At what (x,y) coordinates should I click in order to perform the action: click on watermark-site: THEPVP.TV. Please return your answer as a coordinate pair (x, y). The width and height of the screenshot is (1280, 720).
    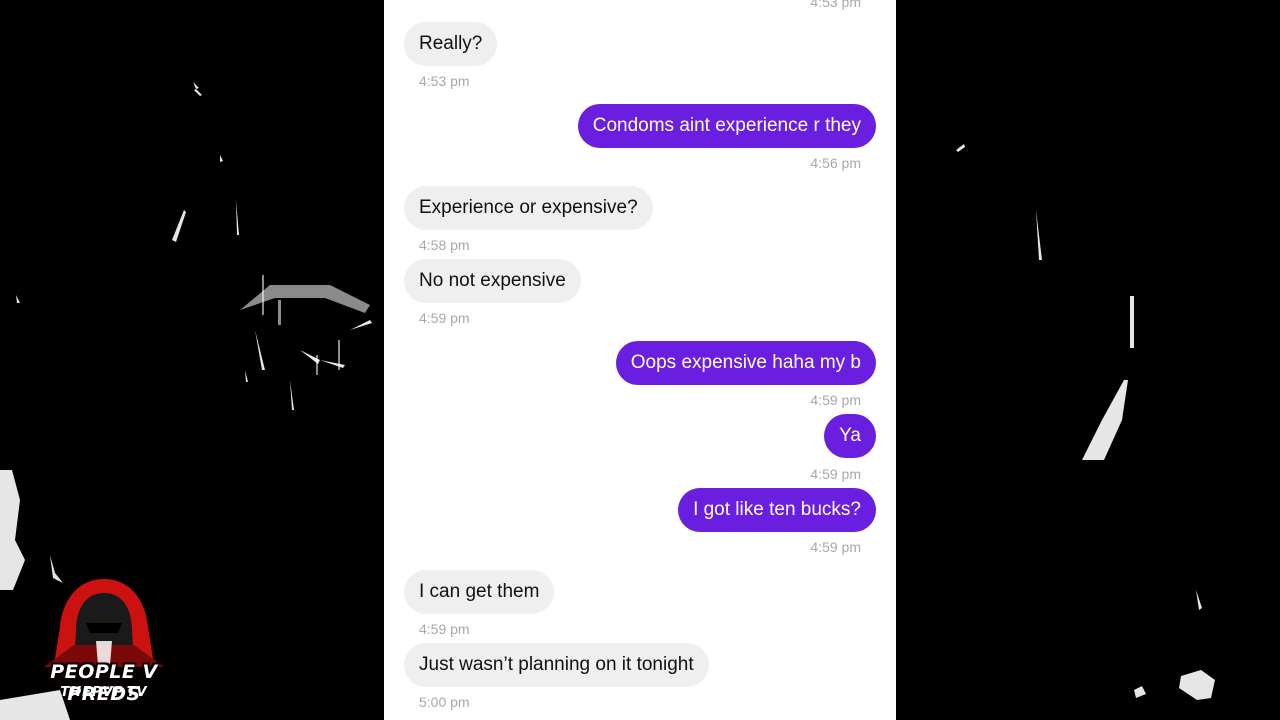
    Looking at the image, I should click on (104, 692).